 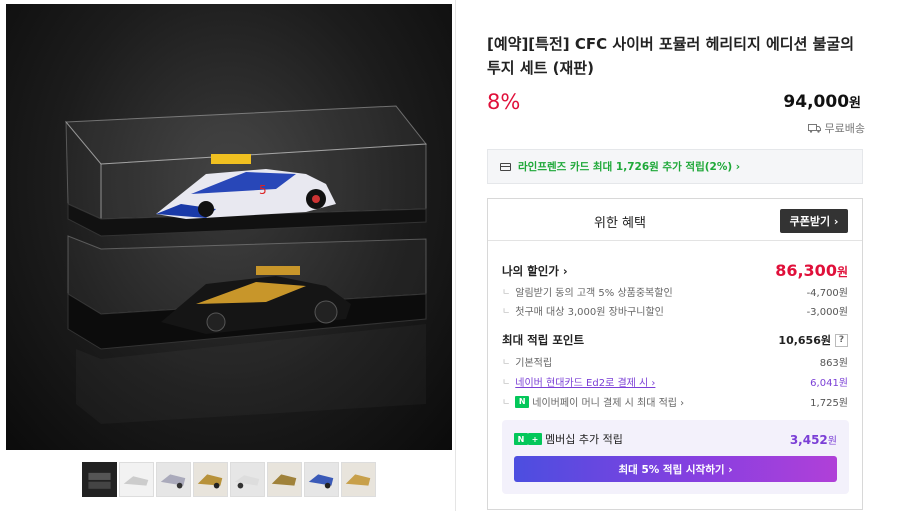 What do you see at coordinates (675, 220) in the screenshot?
I see `benefit-header: 위한 혜택 쿠폰받기 ›` at bounding box center [675, 220].